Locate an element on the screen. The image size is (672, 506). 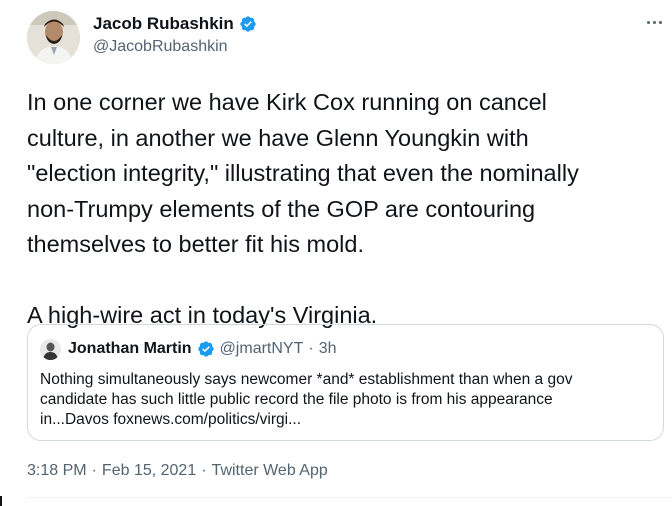
author-name: Jacob Rubashkin is located at coordinates (175, 24).